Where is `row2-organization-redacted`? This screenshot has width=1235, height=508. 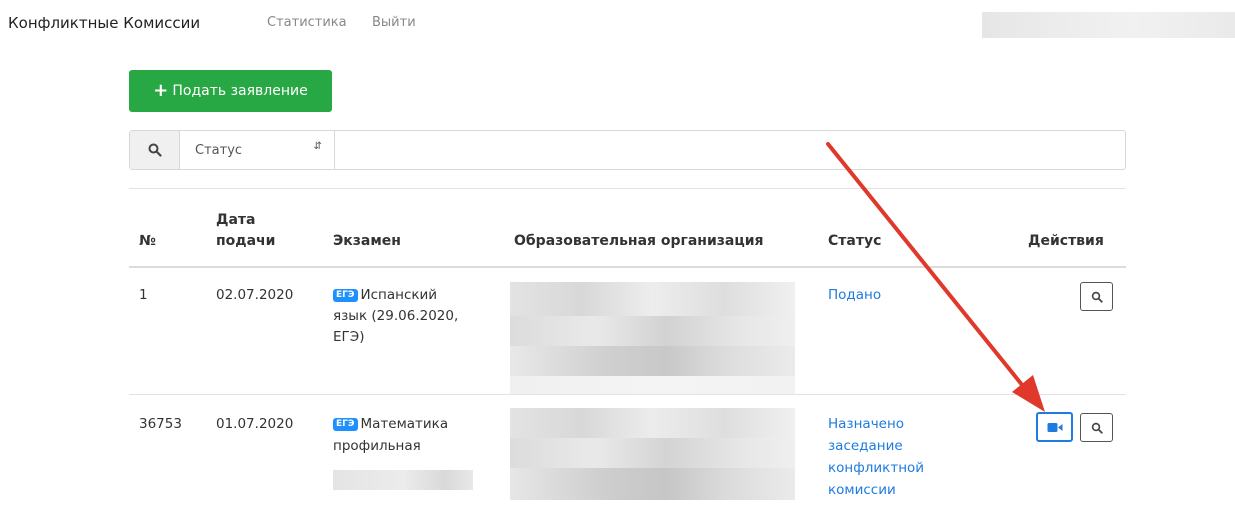 row2-organization-redacted is located at coordinates (652, 454).